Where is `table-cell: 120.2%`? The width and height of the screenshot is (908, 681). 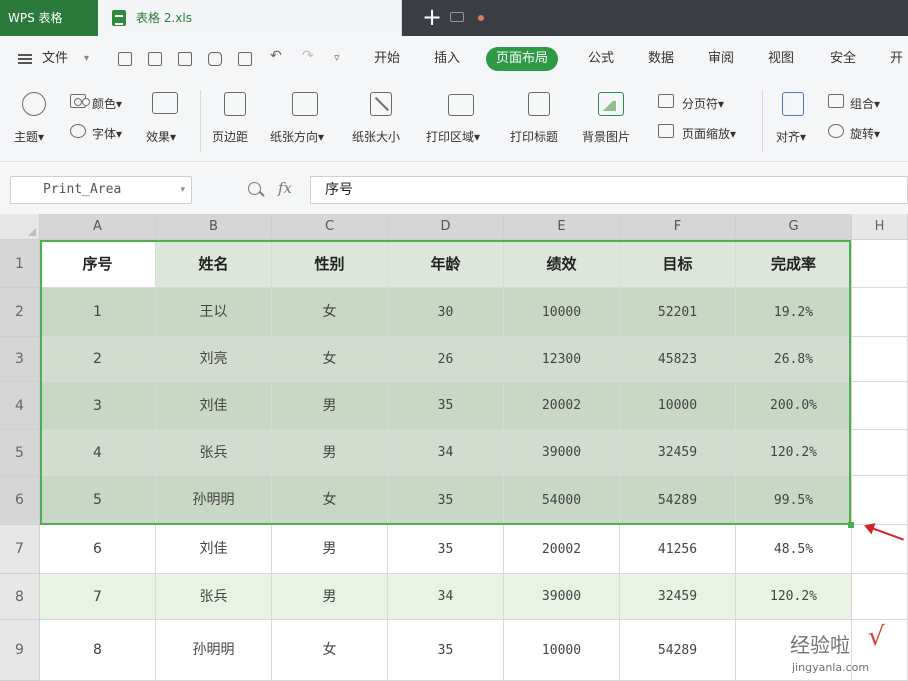 table-cell: 120.2% is located at coordinates (794, 453).